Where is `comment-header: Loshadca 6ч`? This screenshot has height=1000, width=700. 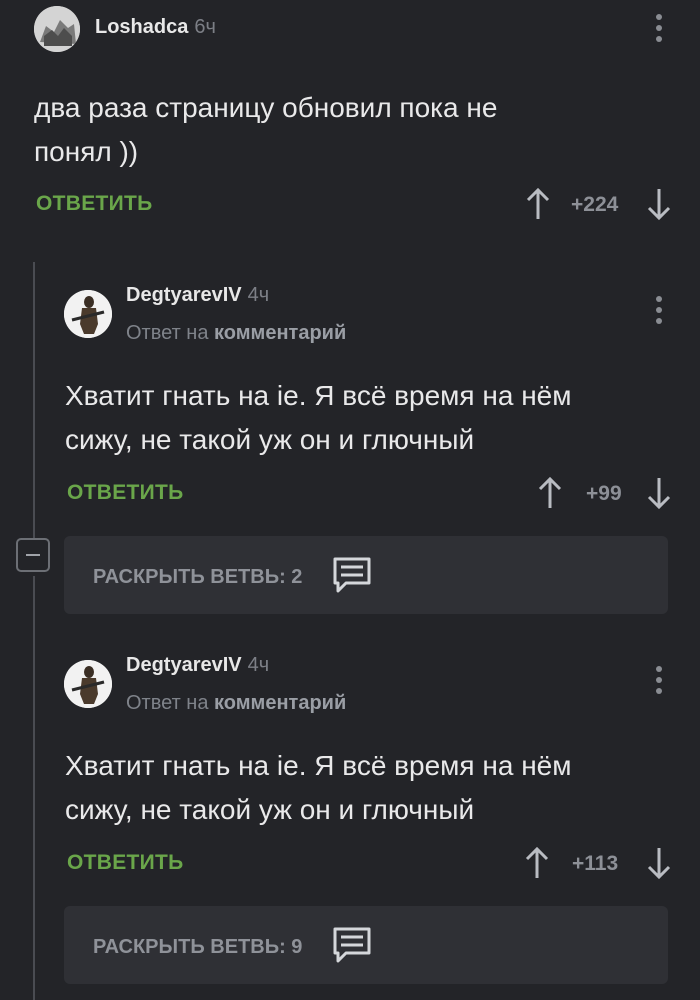 comment-header: Loshadca 6ч is located at coordinates (155, 27).